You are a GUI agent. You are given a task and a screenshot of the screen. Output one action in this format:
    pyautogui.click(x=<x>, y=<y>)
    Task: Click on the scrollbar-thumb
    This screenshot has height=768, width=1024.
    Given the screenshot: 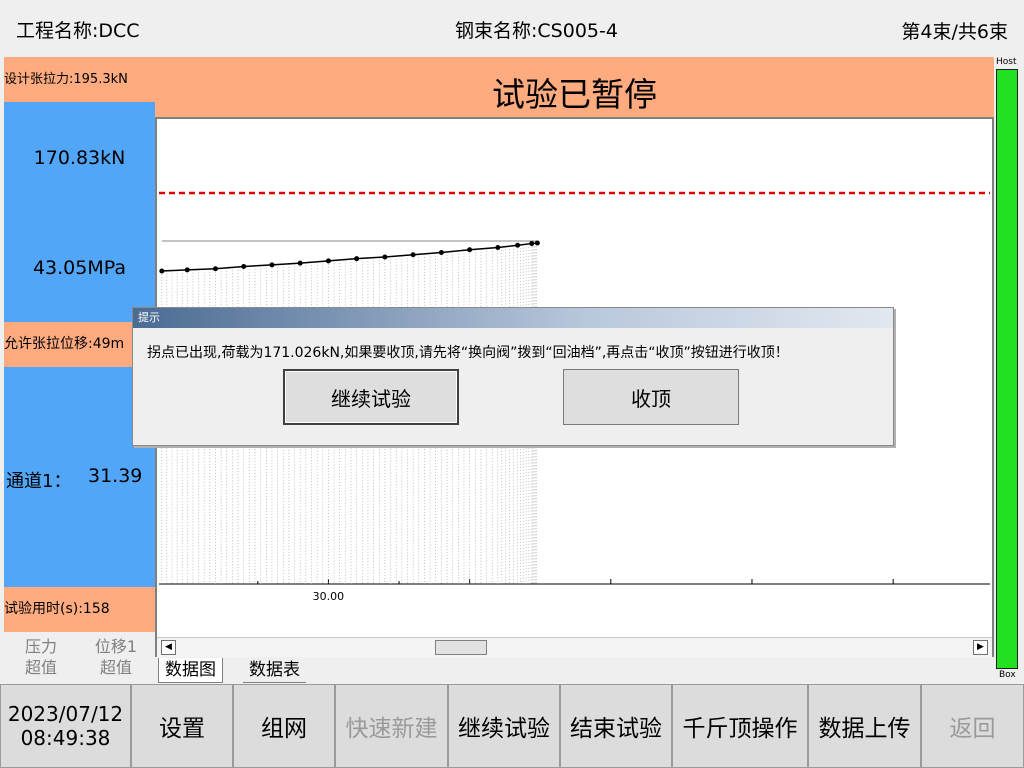 What is the action you would take?
    pyautogui.click(x=461, y=647)
    